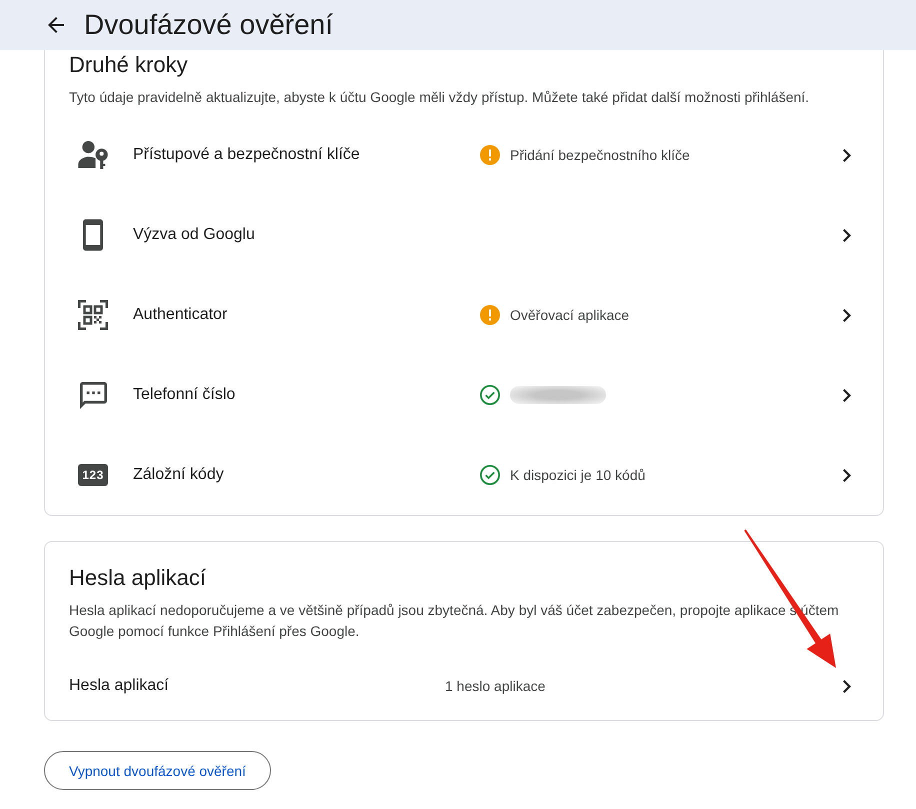 The height and width of the screenshot is (809, 916). I want to click on status-text: Ověřovací aplikace, so click(570, 315).